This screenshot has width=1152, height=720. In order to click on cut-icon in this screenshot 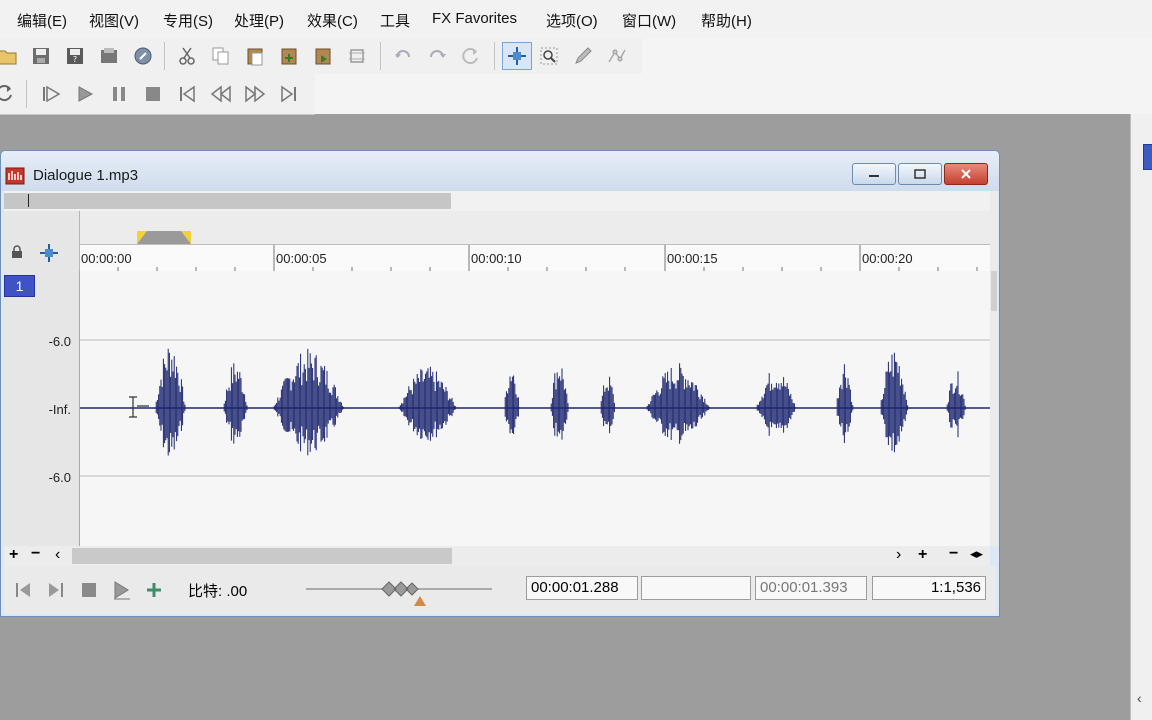, I will do `click(187, 56)`.